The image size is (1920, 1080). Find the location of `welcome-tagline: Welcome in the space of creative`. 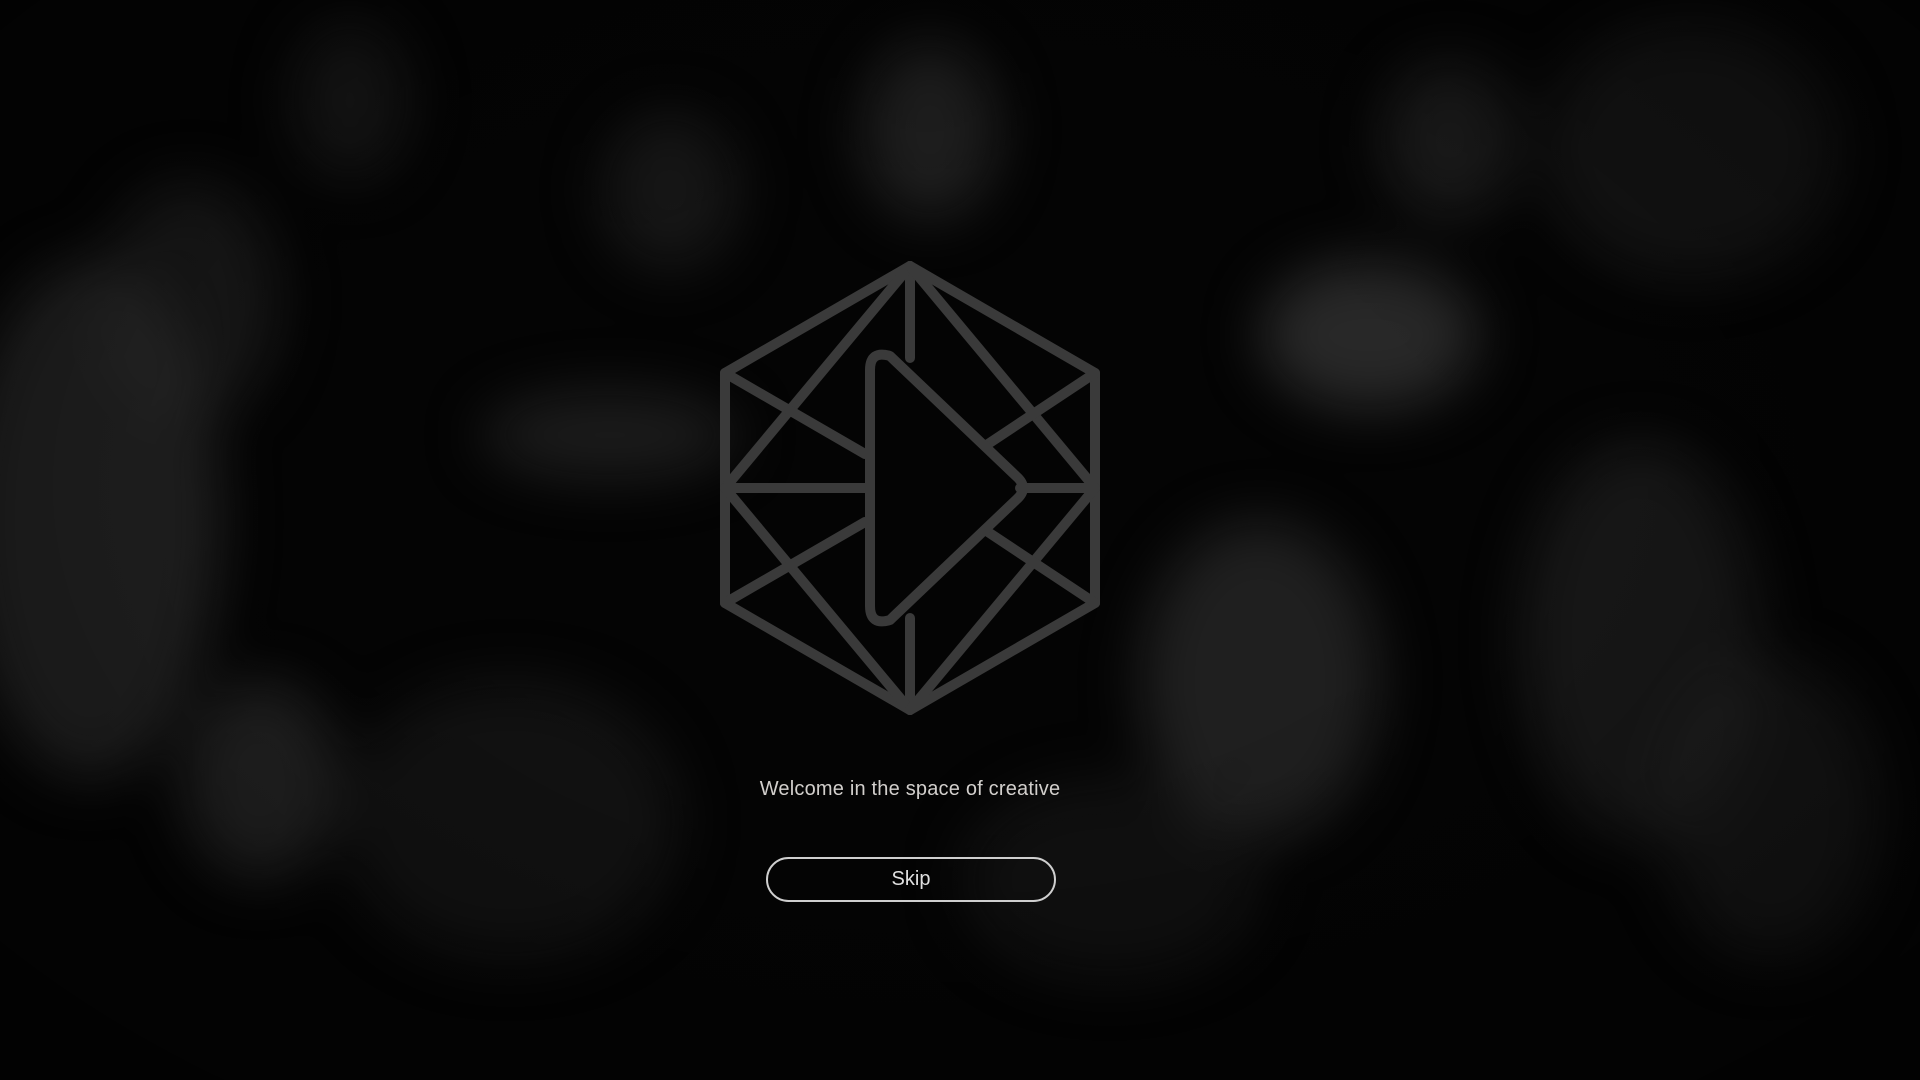

welcome-tagline: Welcome in the space of creative is located at coordinates (910, 789).